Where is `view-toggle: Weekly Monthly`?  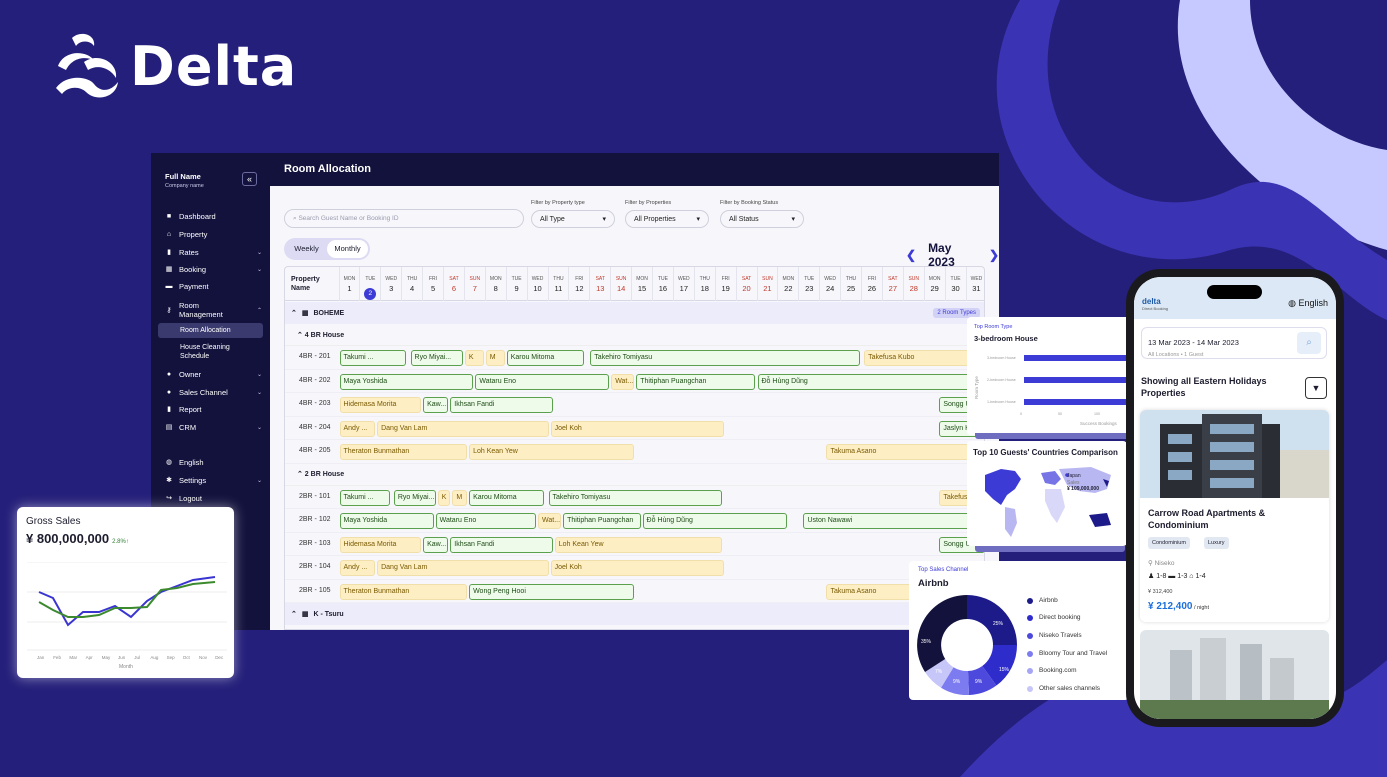
view-toggle: Weekly Monthly is located at coordinates (327, 249).